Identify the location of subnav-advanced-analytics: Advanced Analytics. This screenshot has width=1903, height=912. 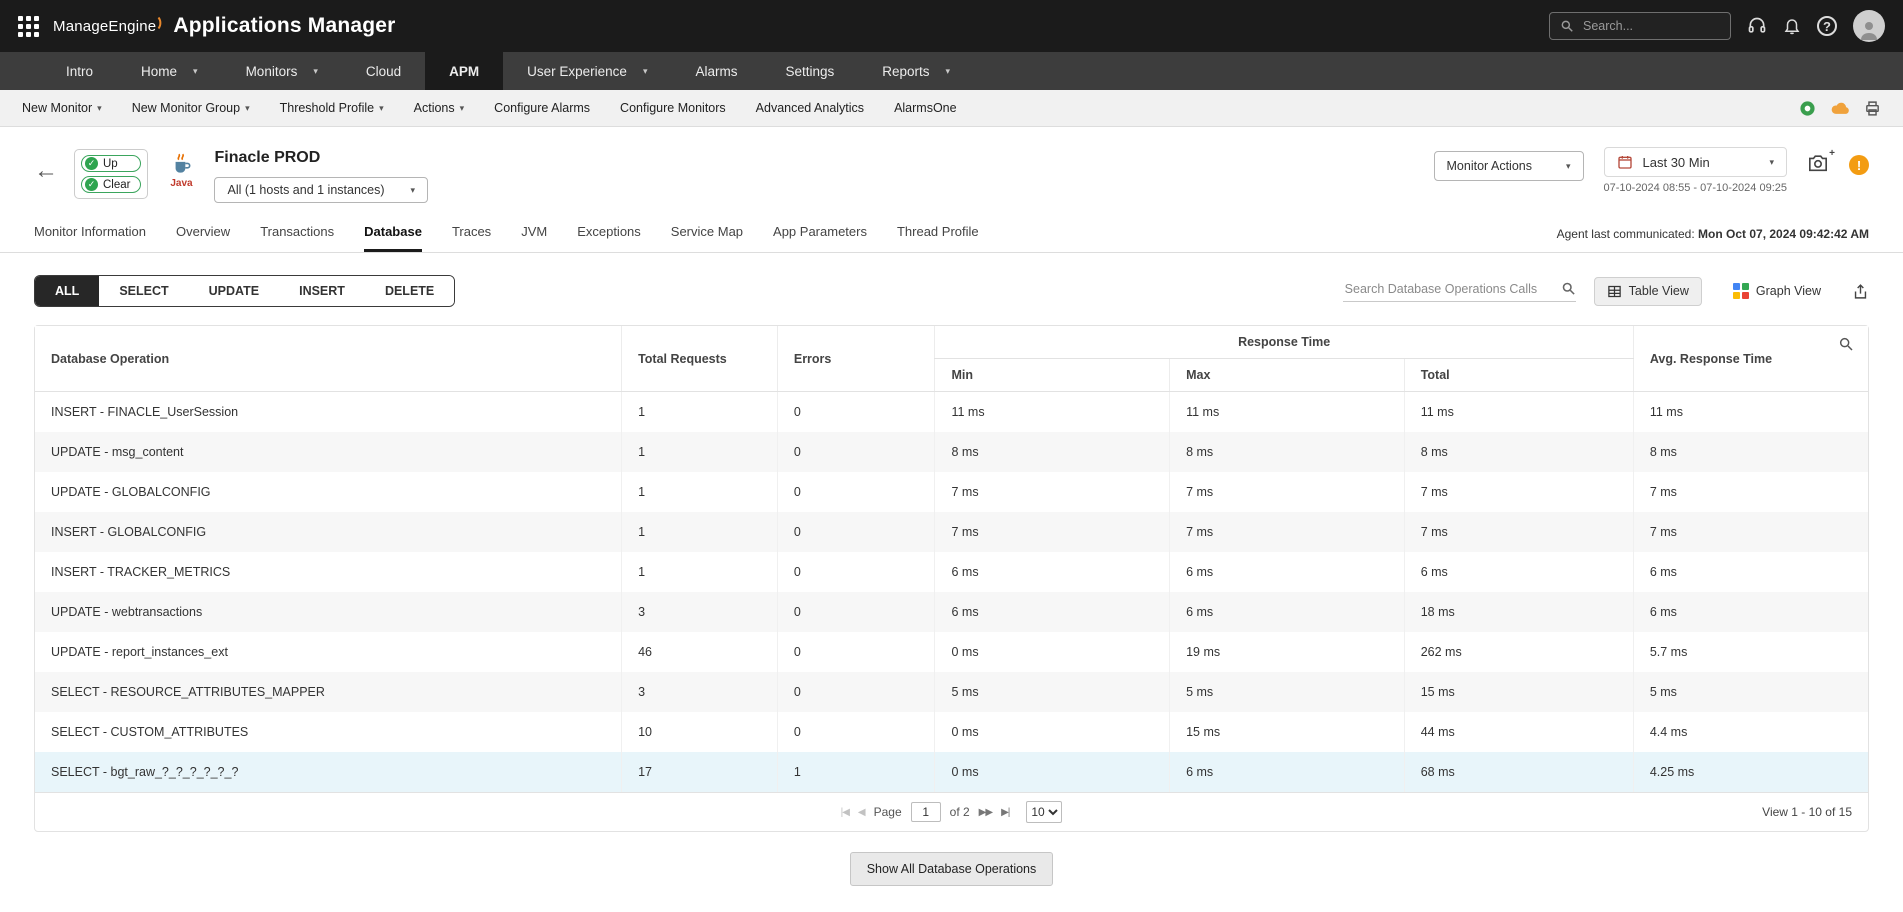
(810, 108).